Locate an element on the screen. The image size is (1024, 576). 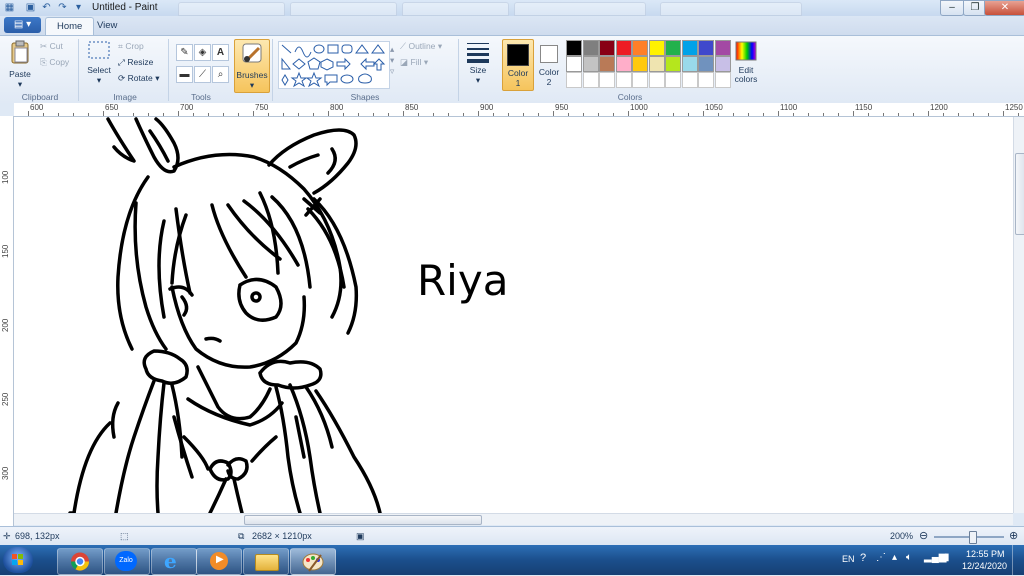
fill-dropdown: ◪ Fill ▾ is located at coordinates (414, 62).